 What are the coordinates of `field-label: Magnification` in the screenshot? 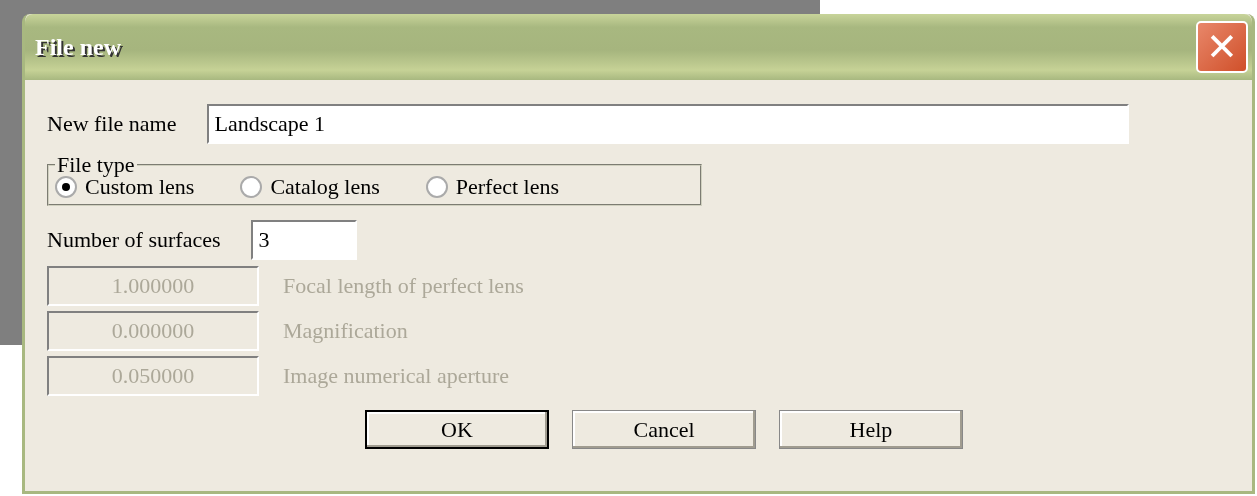 It's located at (345, 331).